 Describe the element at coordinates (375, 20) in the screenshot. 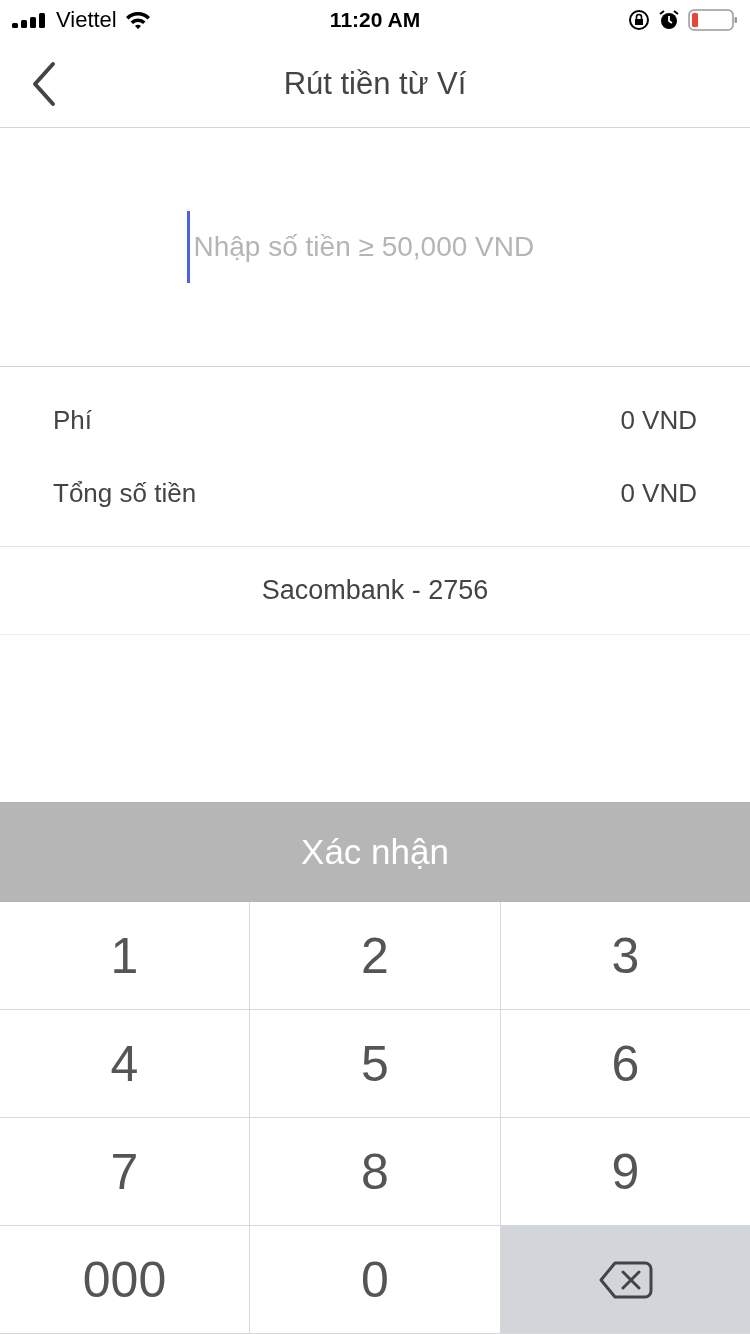

I see `clock-time: 11:20 AM` at that location.